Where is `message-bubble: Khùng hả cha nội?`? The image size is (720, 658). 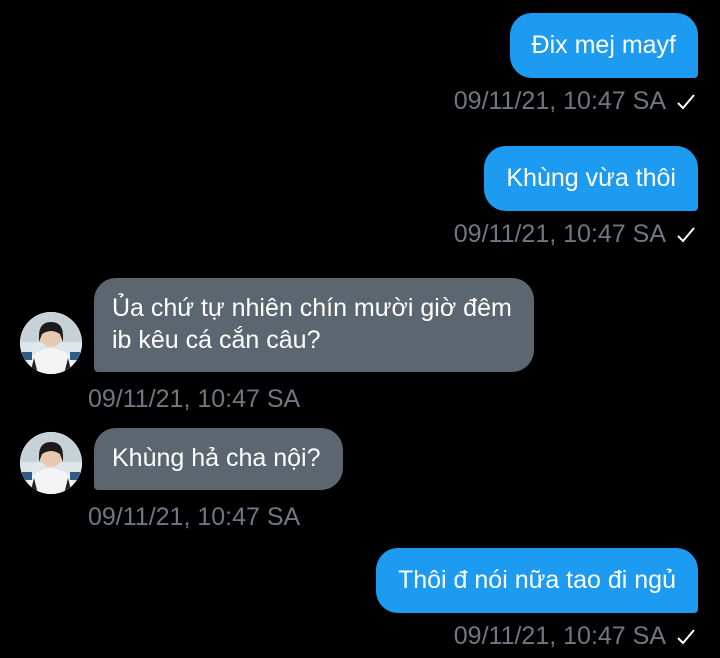
message-bubble: Khùng hả cha nội? is located at coordinates (218, 459).